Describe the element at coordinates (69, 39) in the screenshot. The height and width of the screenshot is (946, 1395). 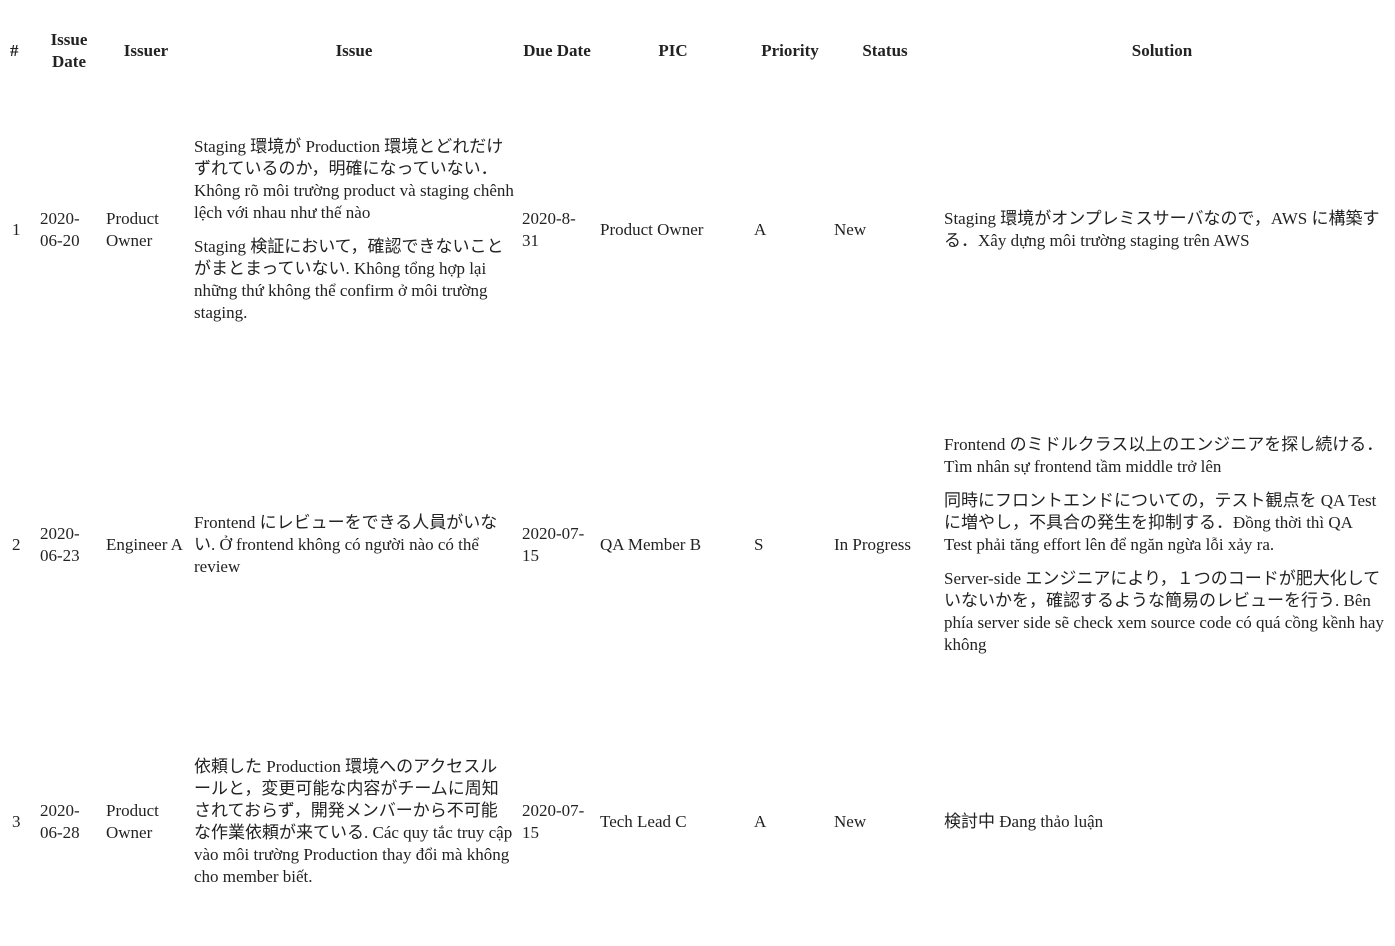
I see `header-issue-date-line1: Issue` at that location.